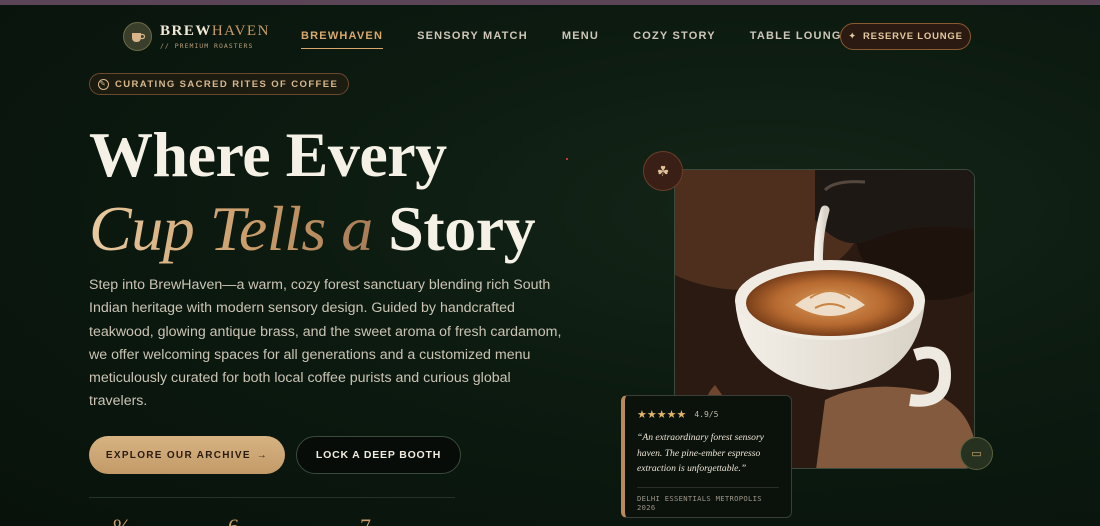  Describe the element at coordinates (462, 228) in the screenshot. I see `headline-end: Story` at that location.